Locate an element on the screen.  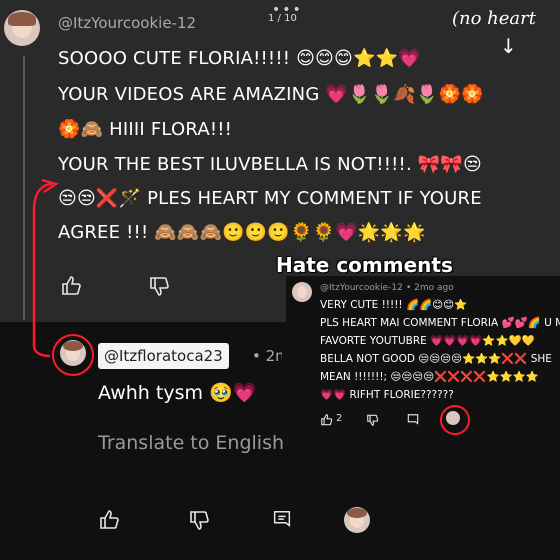
reply-like-icon is located at coordinates (110, 520).